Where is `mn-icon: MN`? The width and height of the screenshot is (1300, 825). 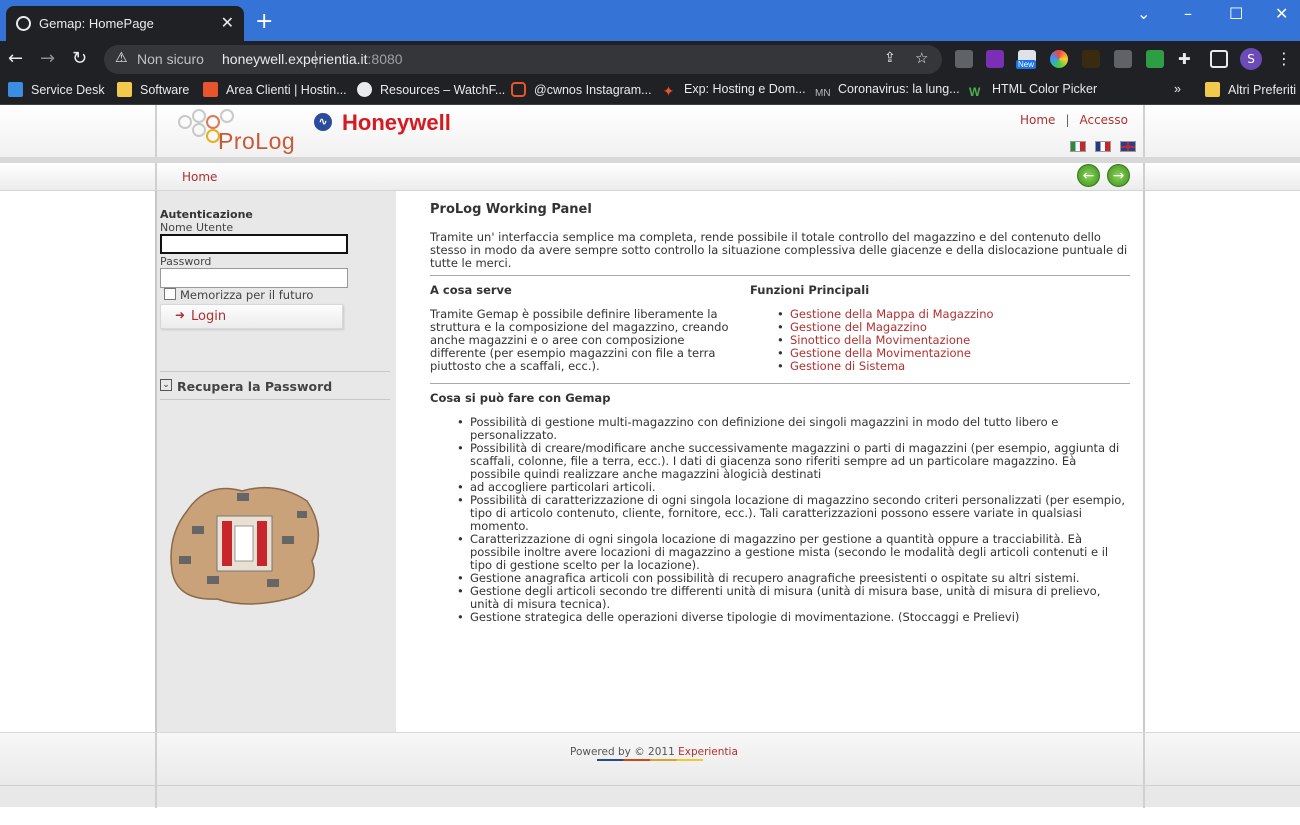 mn-icon: MN is located at coordinates (823, 93).